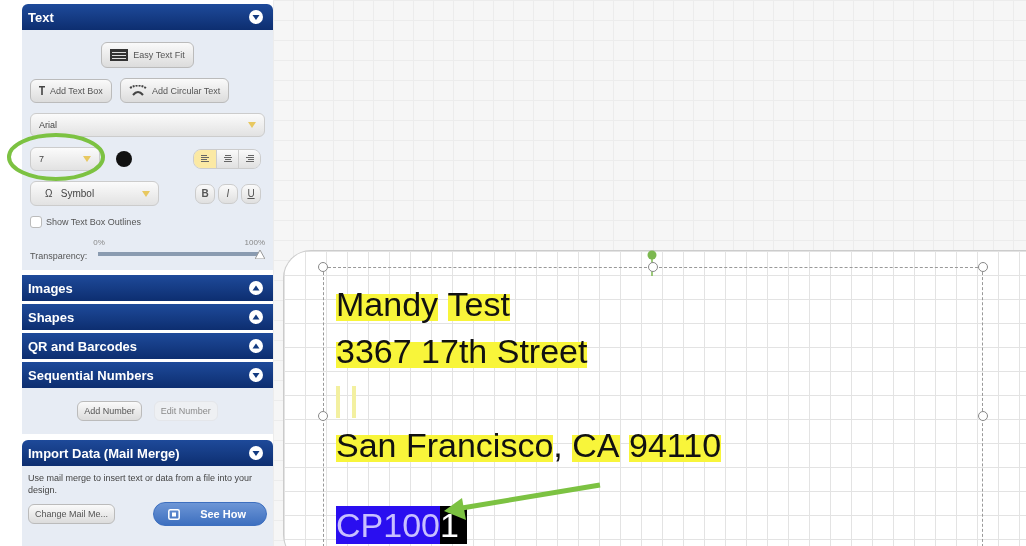  Describe the element at coordinates (42, 90) in the screenshot. I see `text-cursor-icon` at that location.